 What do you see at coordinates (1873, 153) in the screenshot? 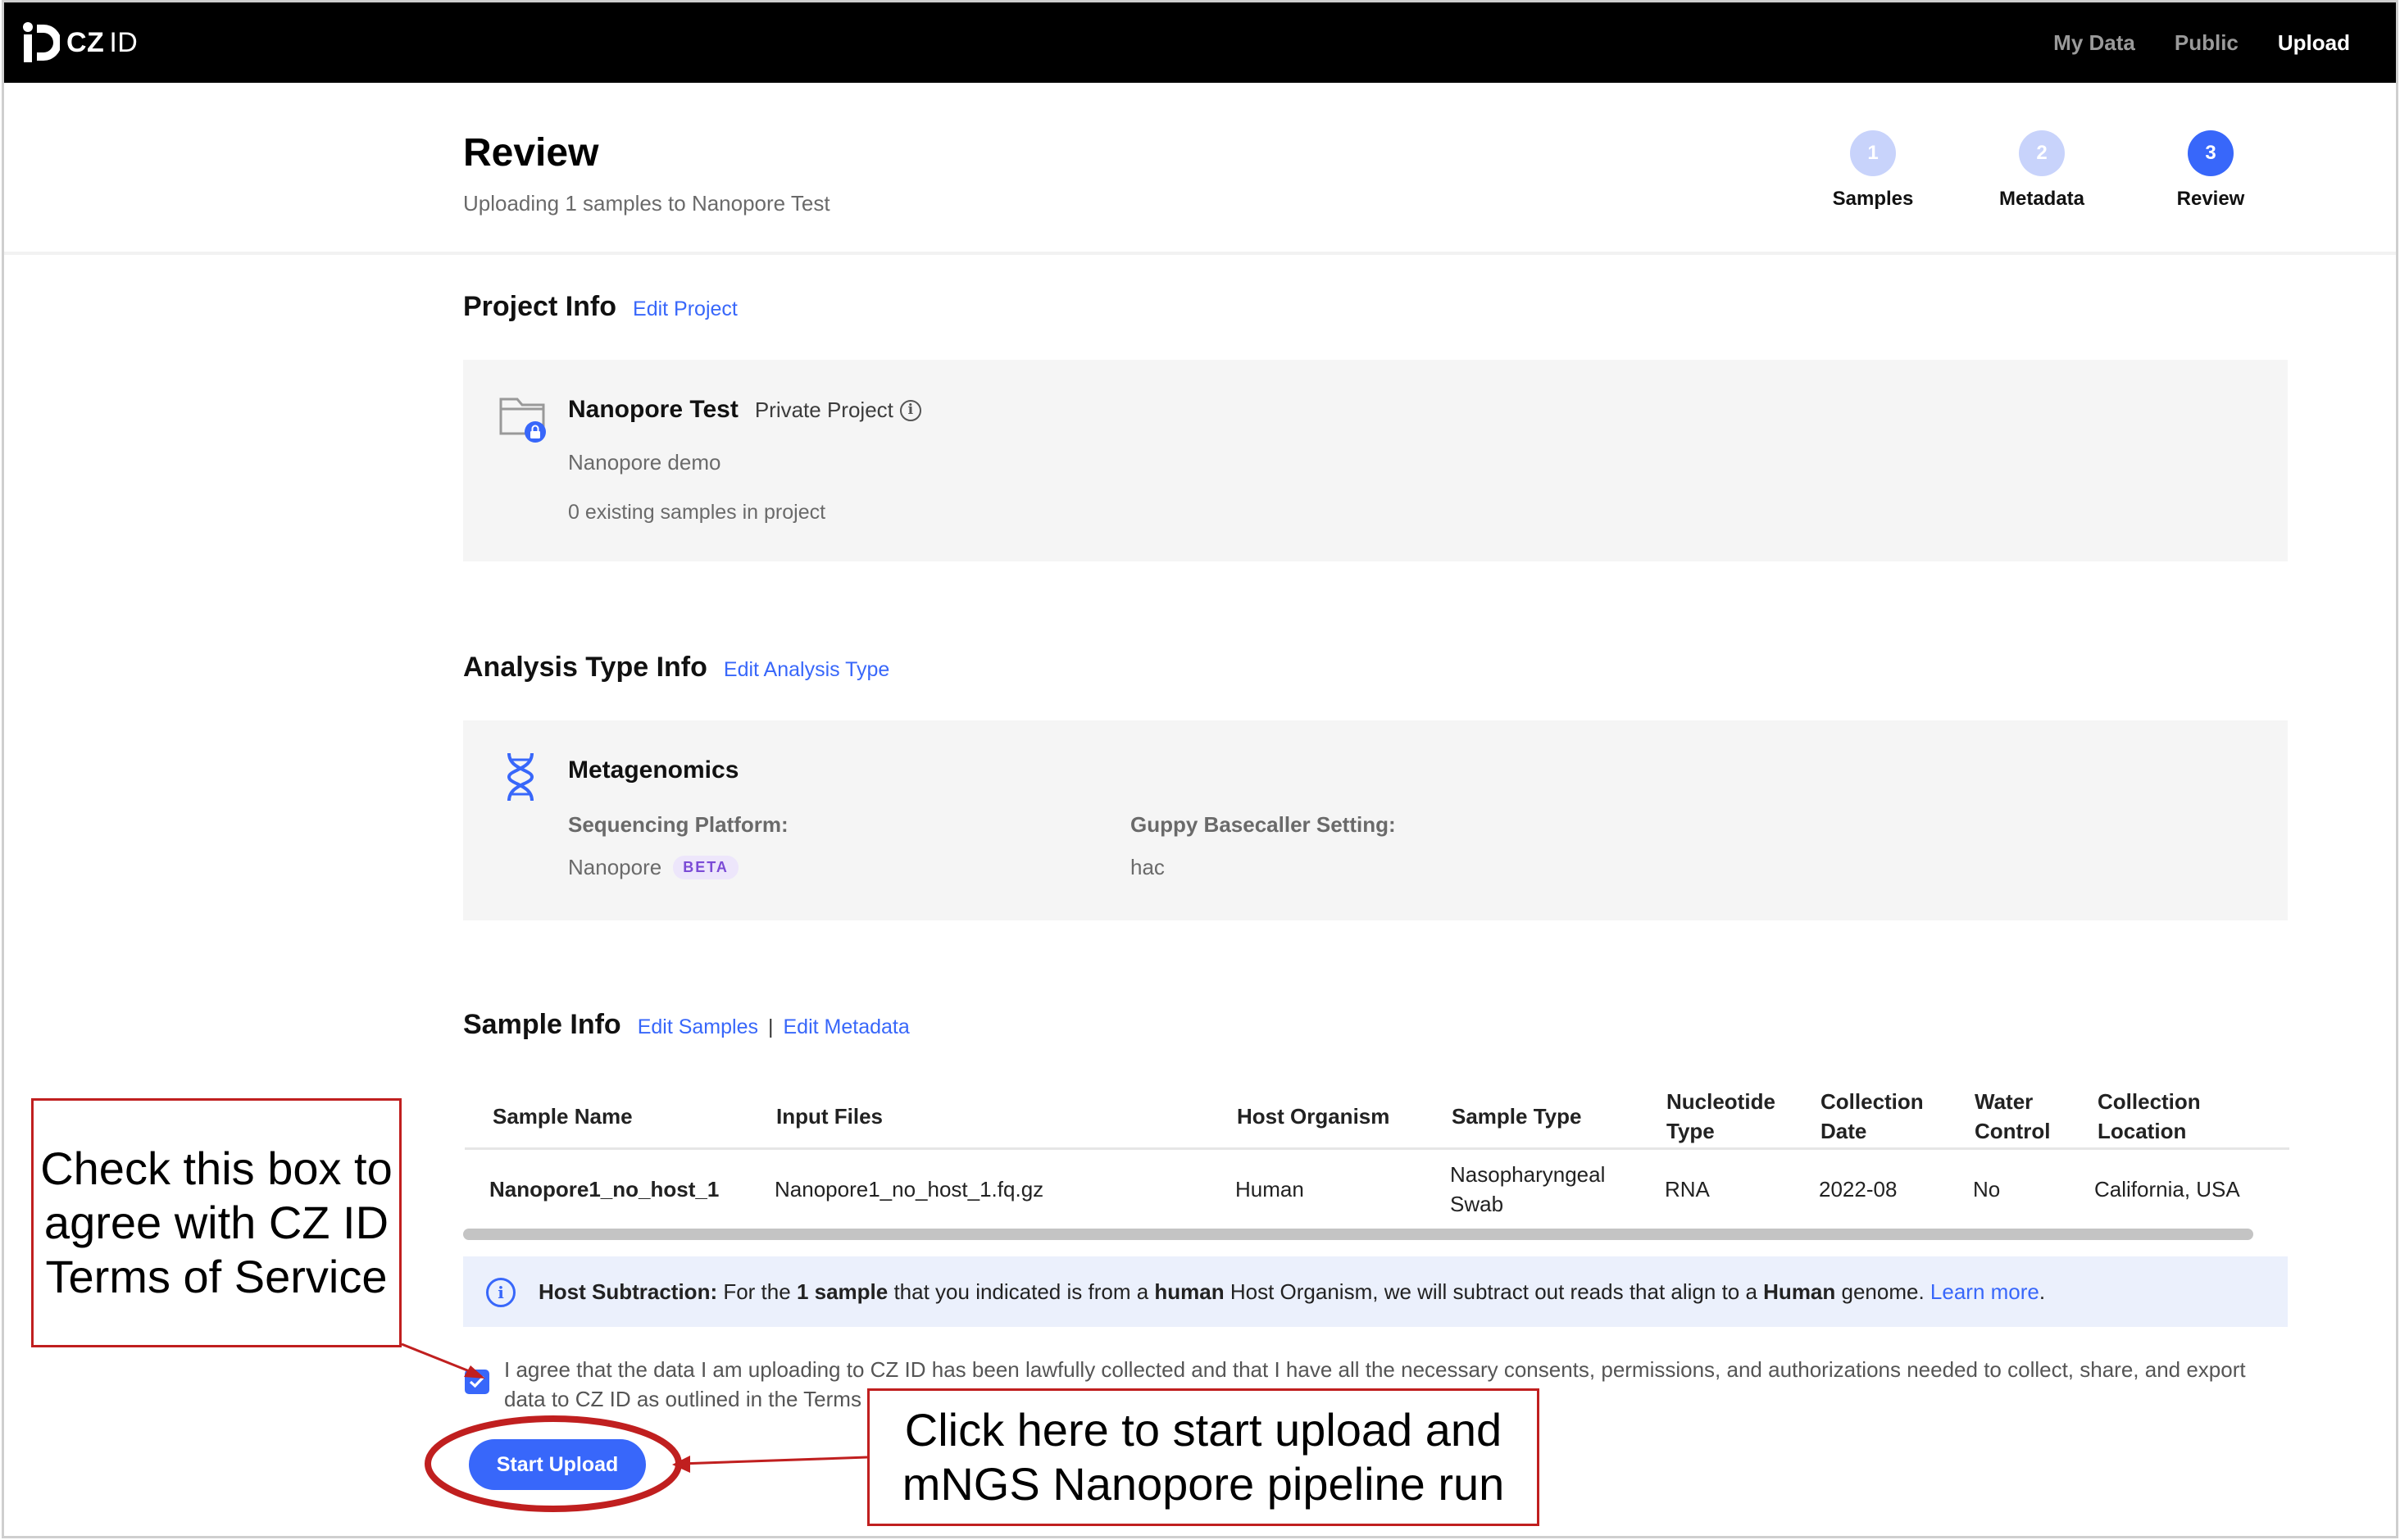
I see `step-number: 1` at bounding box center [1873, 153].